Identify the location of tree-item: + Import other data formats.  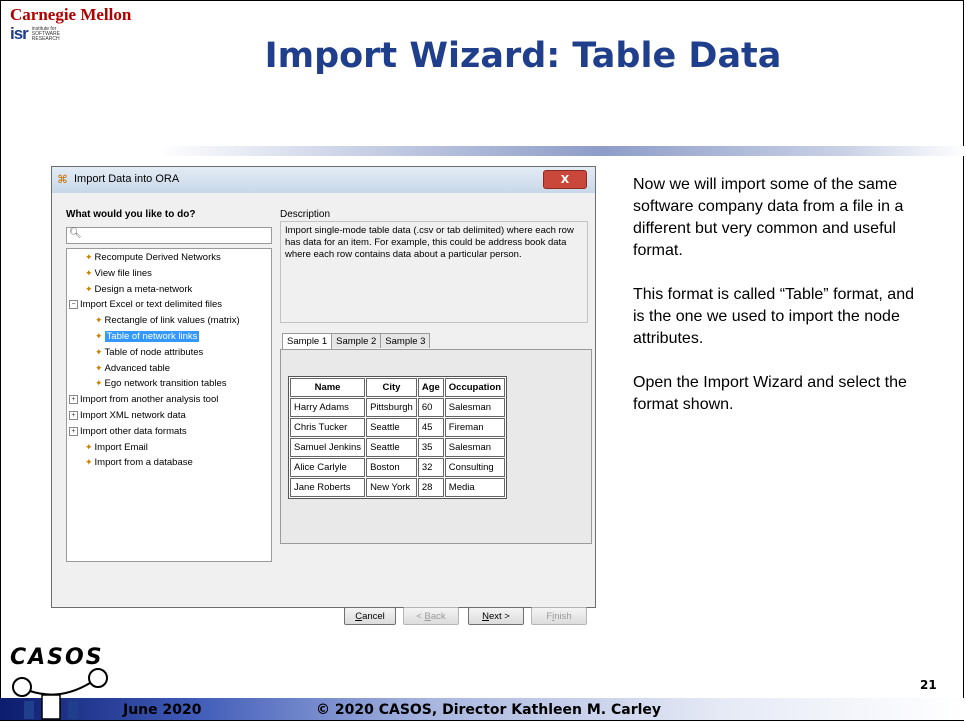
(128, 431).